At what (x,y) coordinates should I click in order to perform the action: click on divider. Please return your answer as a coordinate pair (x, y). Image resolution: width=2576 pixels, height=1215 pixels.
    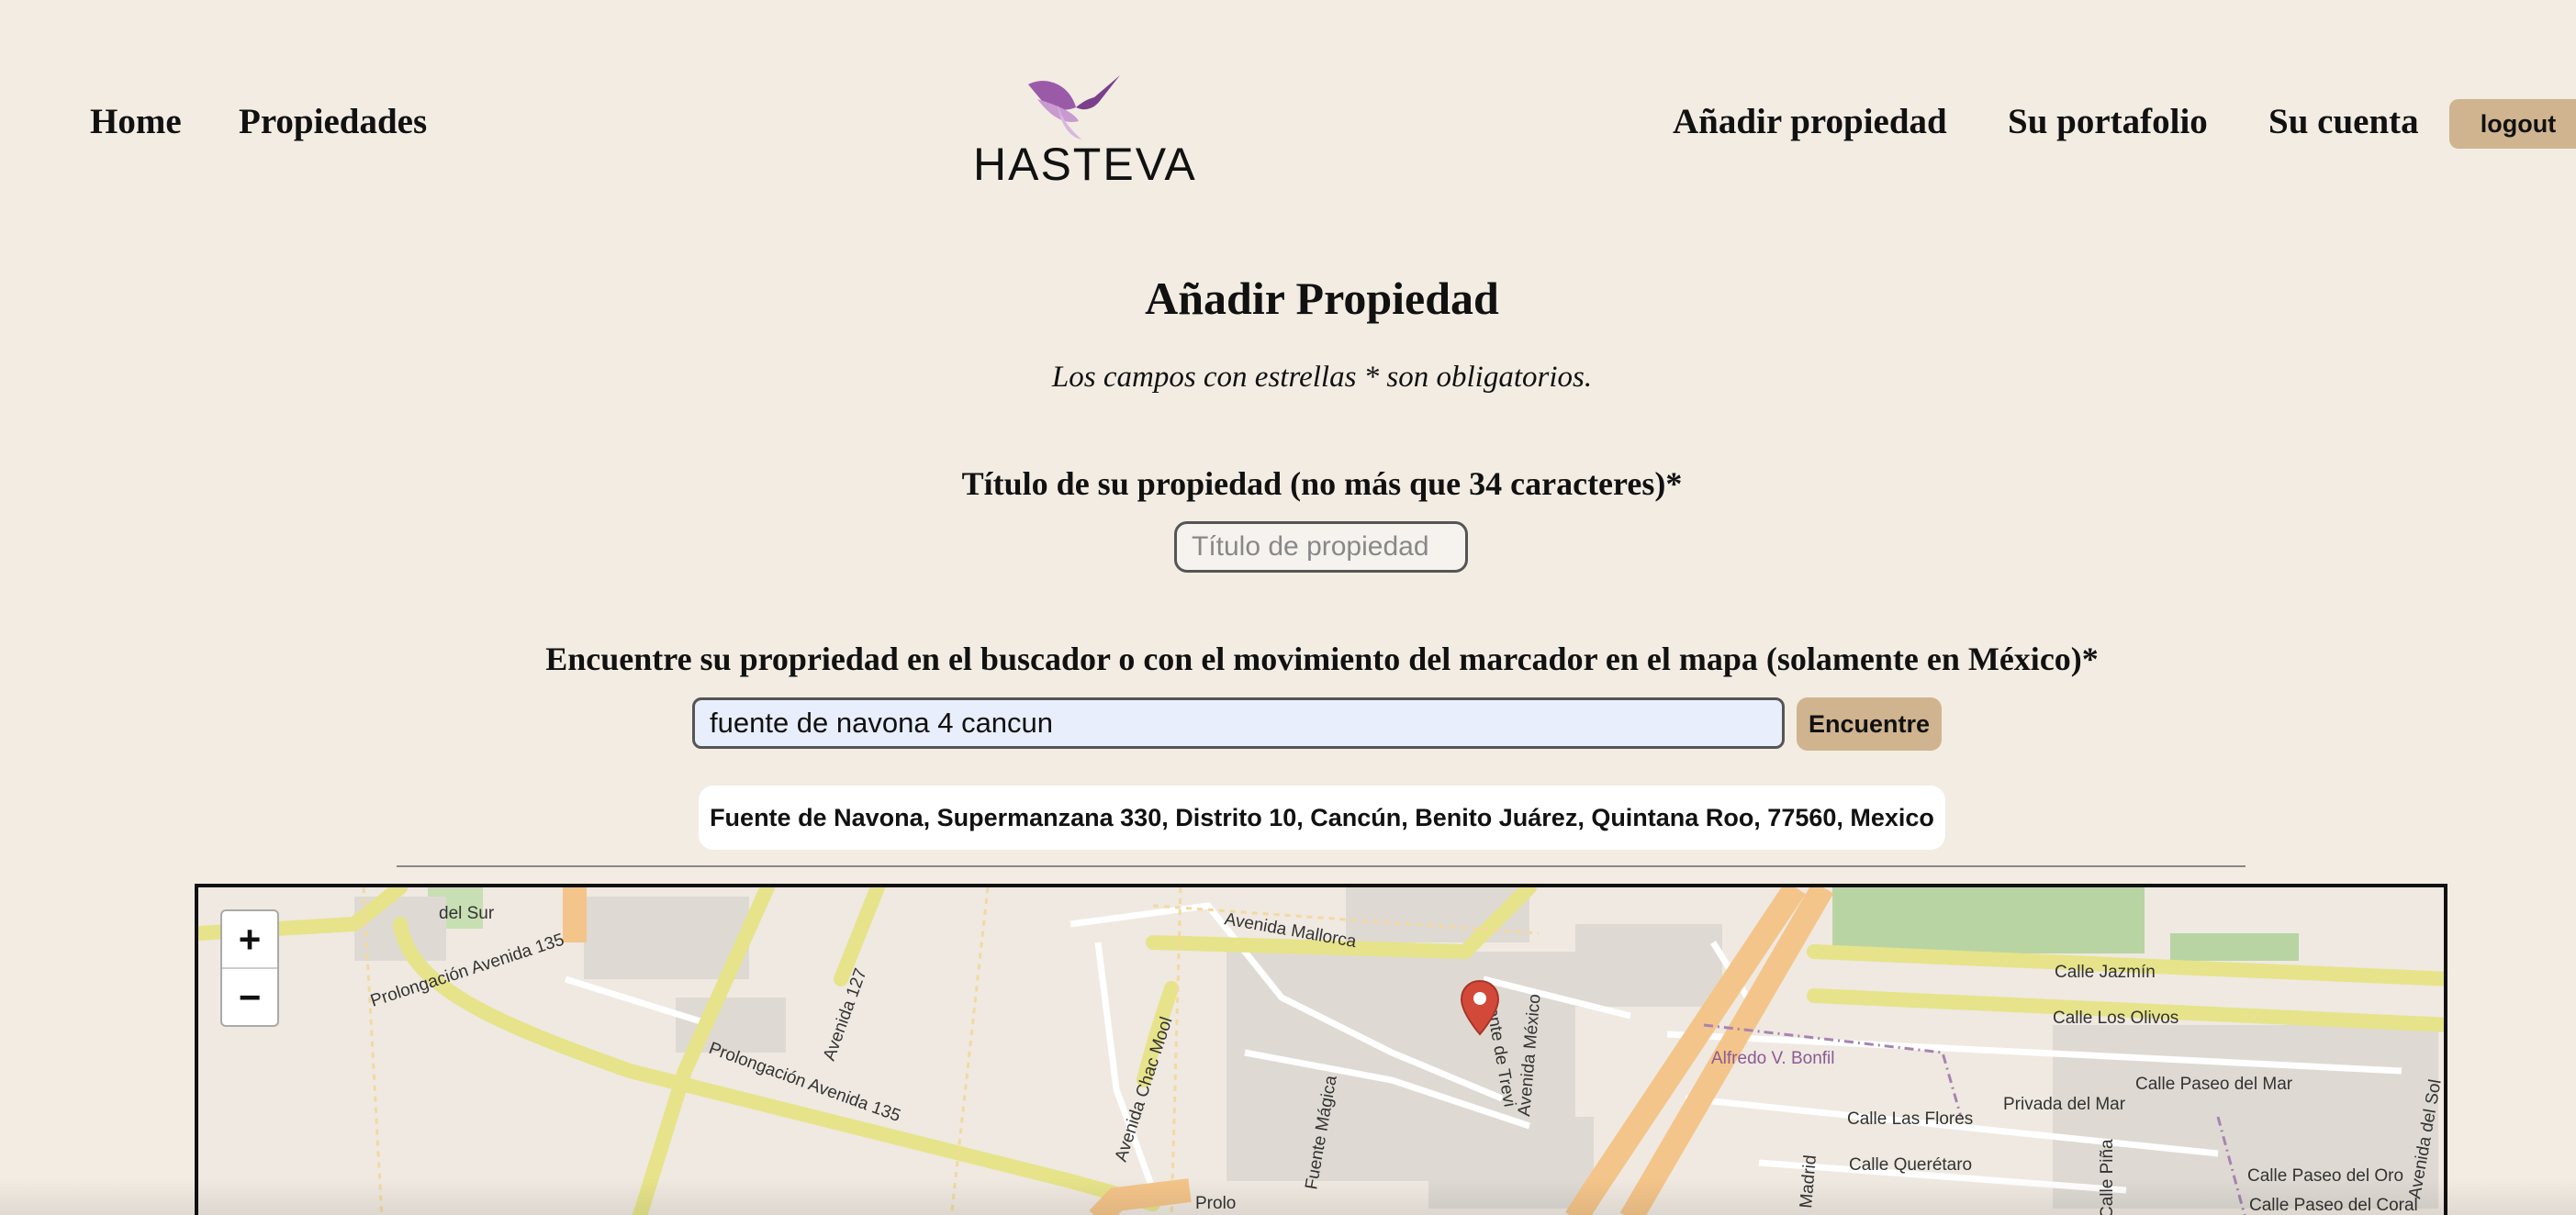
    Looking at the image, I should click on (1321, 866).